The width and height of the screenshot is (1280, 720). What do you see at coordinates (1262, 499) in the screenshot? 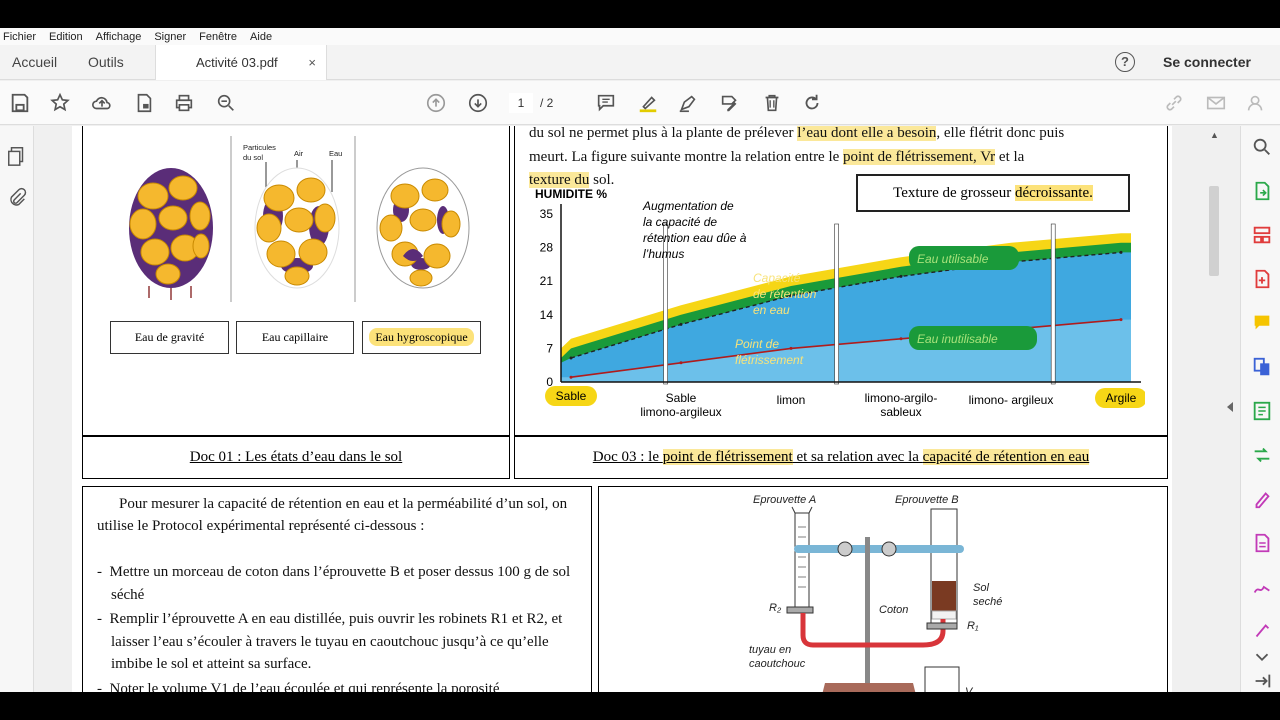
I see `fill-and-sign-icon` at bounding box center [1262, 499].